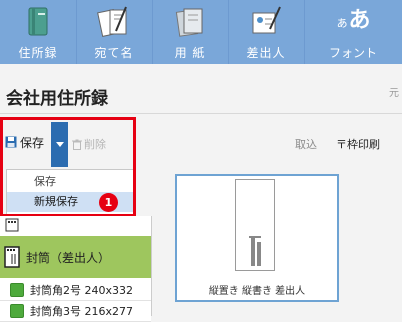  What do you see at coordinates (81, 311) in the screenshot?
I see `list-item-label: 封筒角3号 216x277` at bounding box center [81, 311].